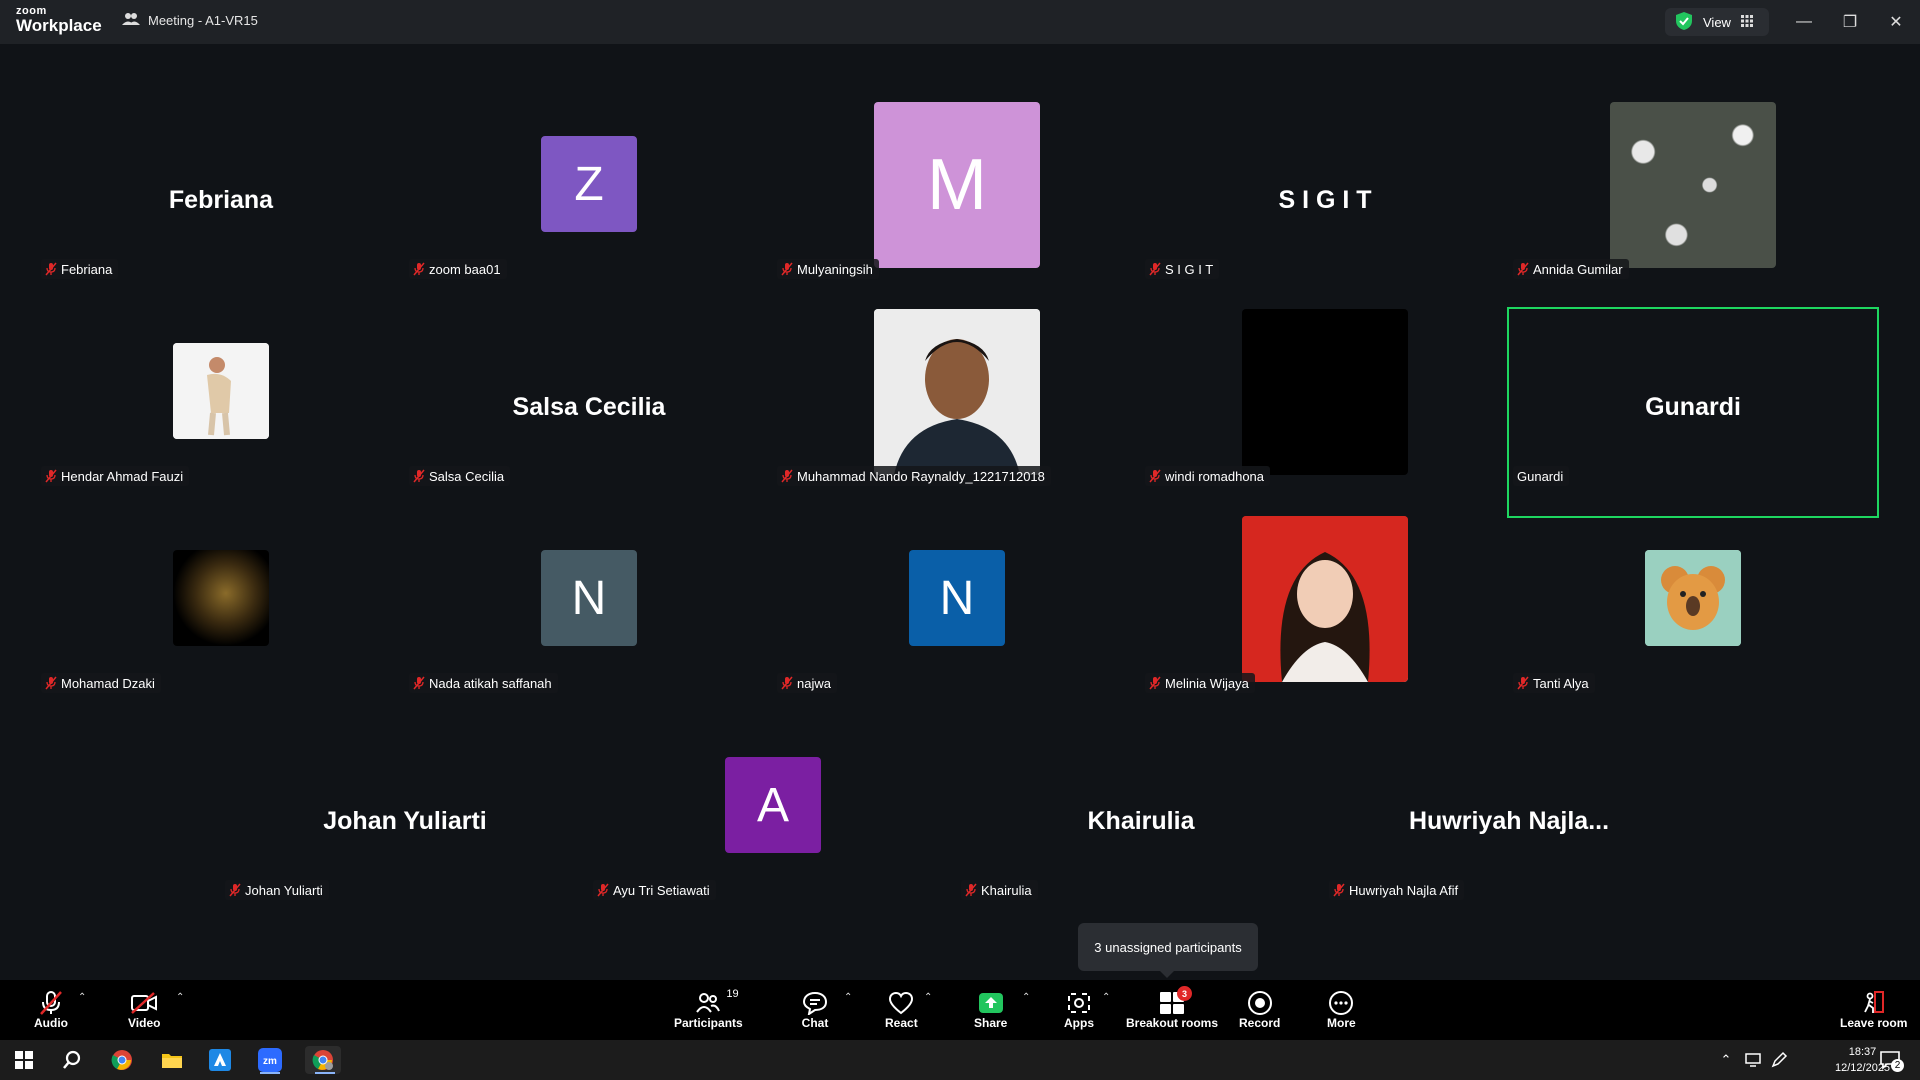 This screenshot has width=1920, height=1080. I want to click on participant-tile: Gunardi Gunardi, so click(1693, 412).